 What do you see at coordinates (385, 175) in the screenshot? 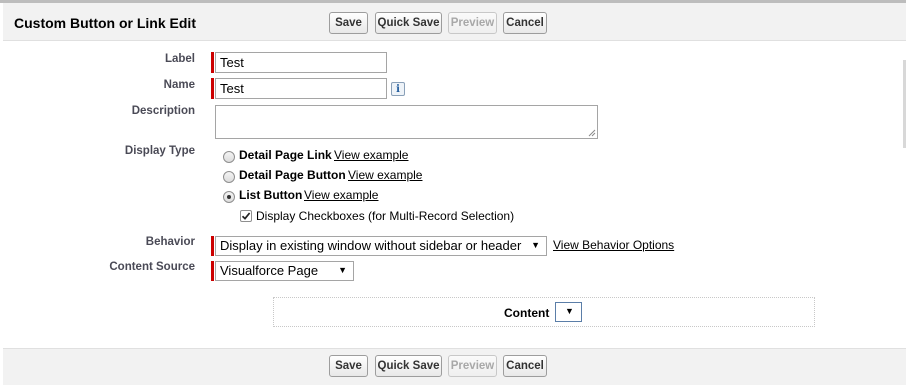
I see `view-example-link-2: View example` at bounding box center [385, 175].